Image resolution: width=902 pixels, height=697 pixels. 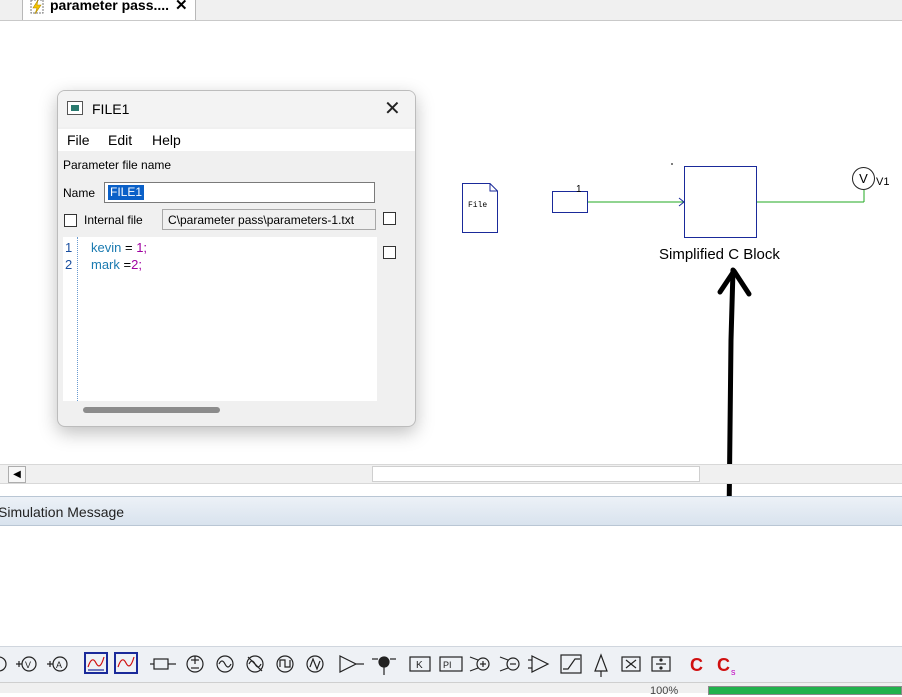 What do you see at coordinates (239, 192) in the screenshot?
I see `name-input: FILE1` at bounding box center [239, 192].